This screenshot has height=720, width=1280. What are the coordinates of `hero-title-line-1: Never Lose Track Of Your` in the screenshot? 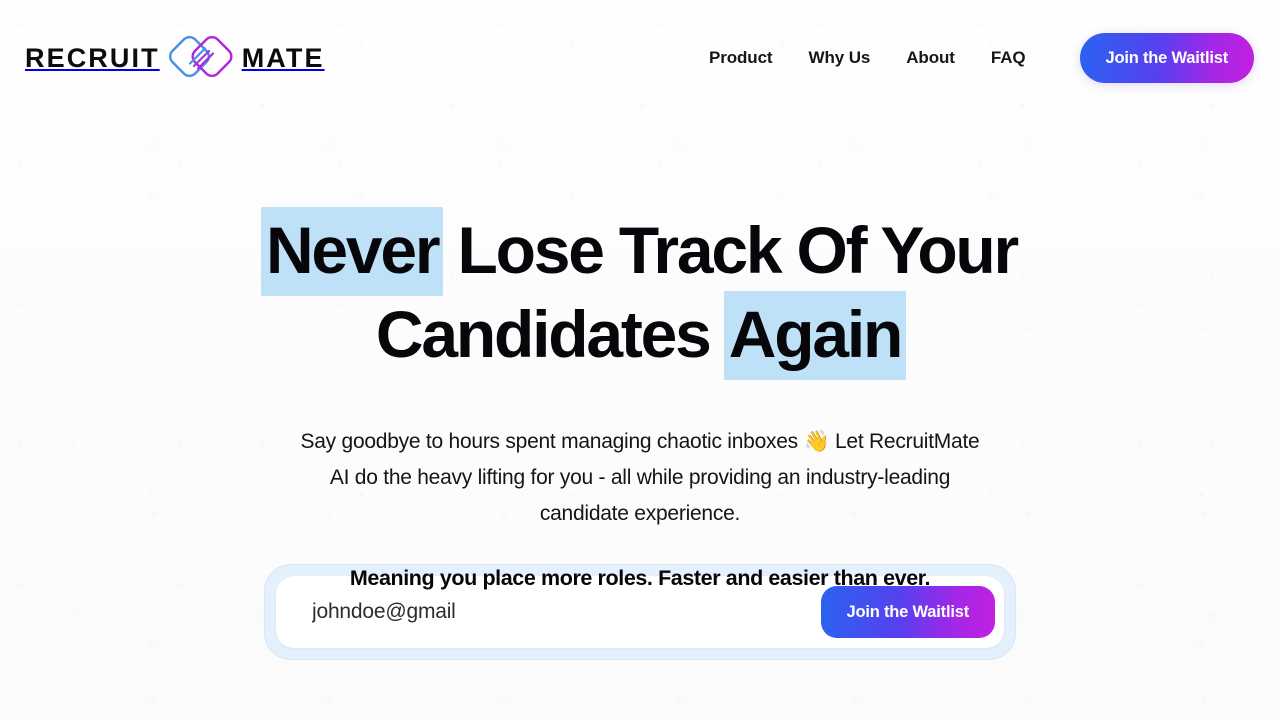 It's located at (640, 251).